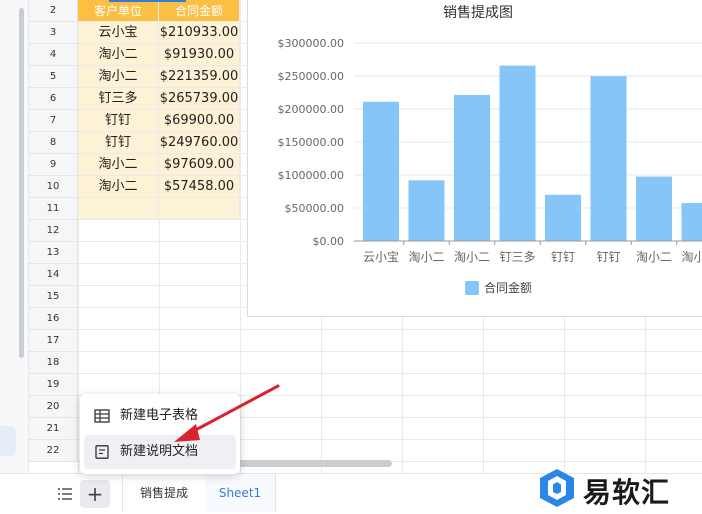  I want to click on header-cell-customer: 客户单位, so click(118, 11).